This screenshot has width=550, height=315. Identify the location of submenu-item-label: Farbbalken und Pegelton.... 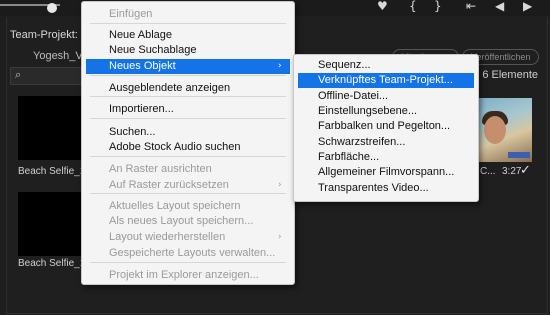
(384, 126).